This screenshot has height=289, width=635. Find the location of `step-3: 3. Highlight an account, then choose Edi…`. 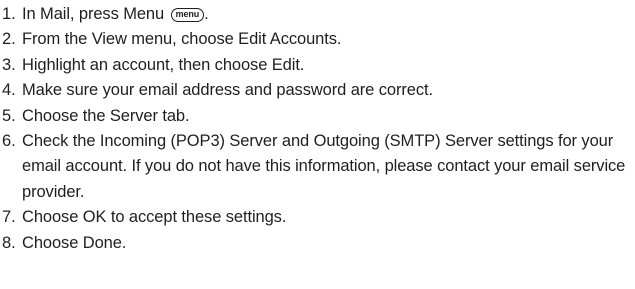

step-3: 3. Highlight an account, then choose Edi… is located at coordinates (316, 65).